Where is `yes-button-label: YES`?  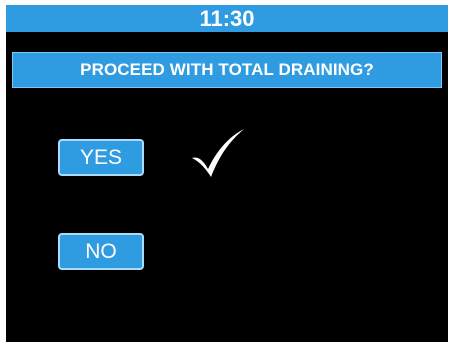 yes-button-label: YES is located at coordinates (101, 157).